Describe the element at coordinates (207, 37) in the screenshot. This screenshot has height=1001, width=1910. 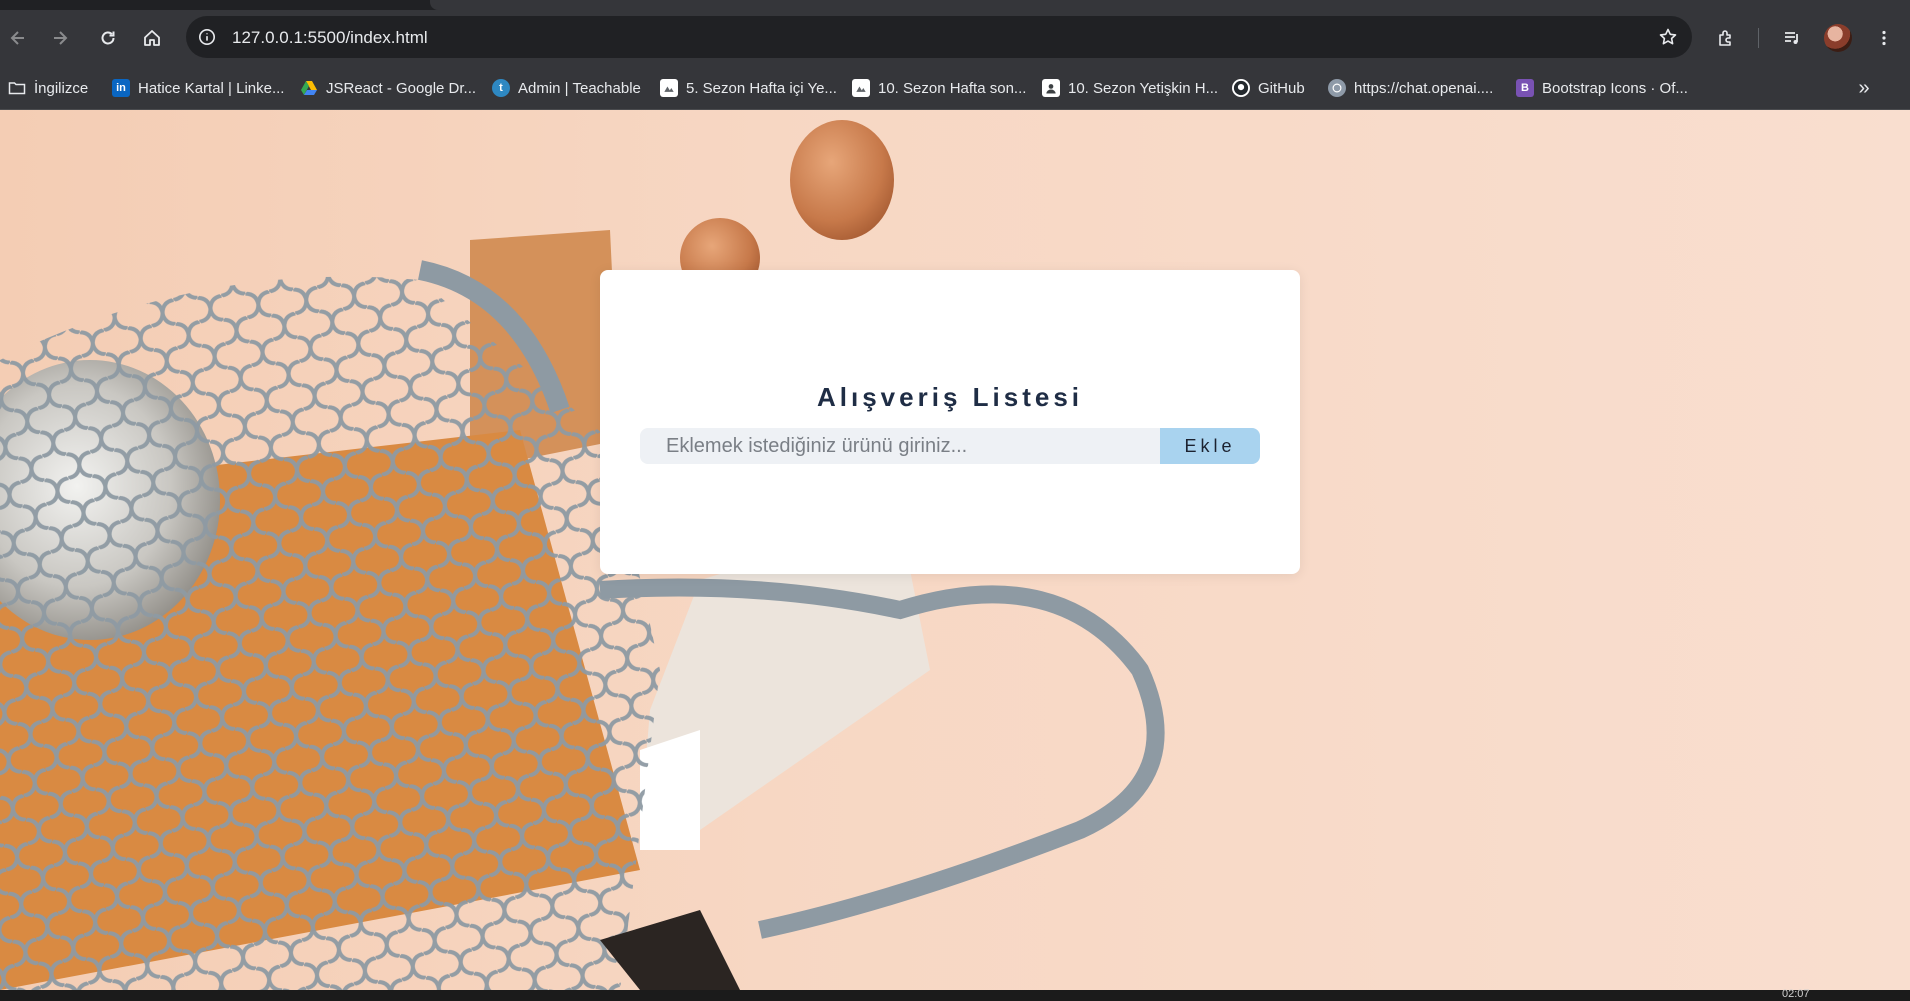
I see `site-info-icon` at that location.